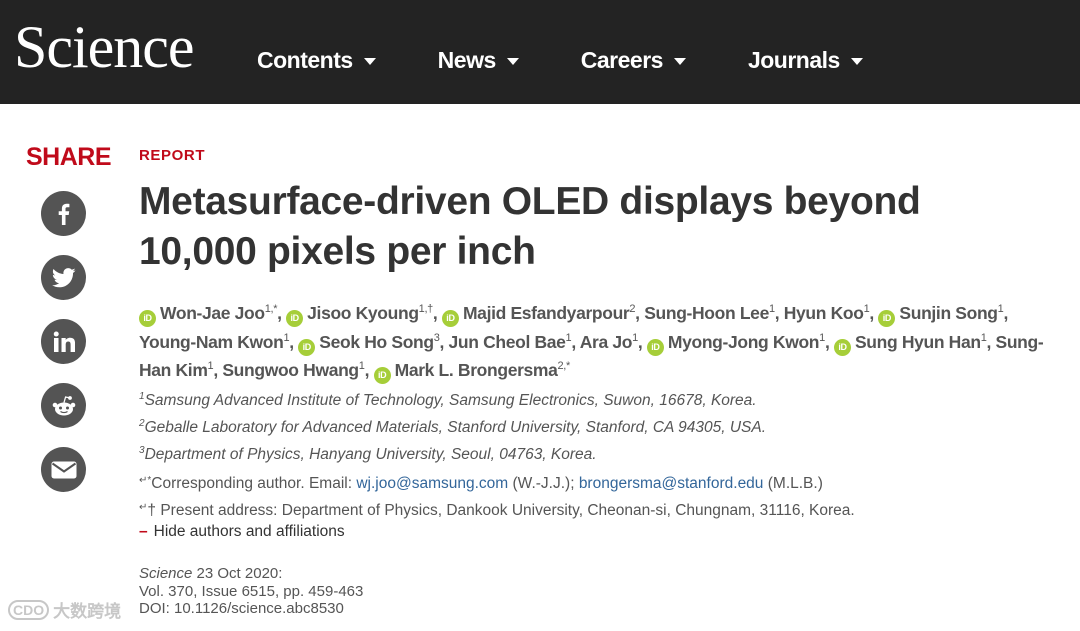 This screenshot has width=1080, height=631. I want to click on hide-authors-label: Hide authors and affiliations, so click(249, 531).